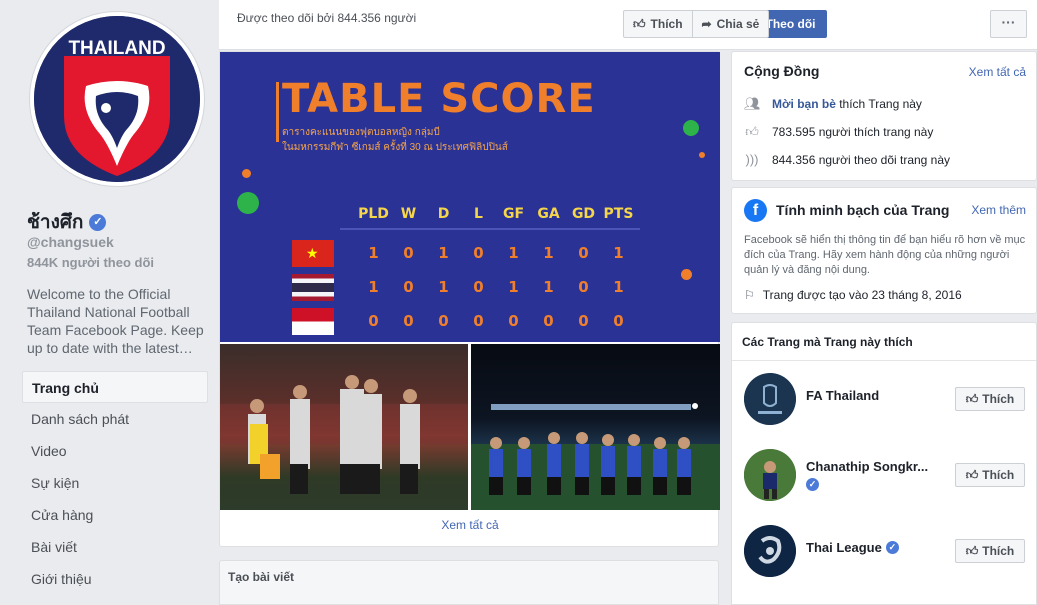 This screenshot has height=605, width=1037. Describe the element at coordinates (738, 24) in the screenshot. I see `share-label: Chia sẻ` at that location.